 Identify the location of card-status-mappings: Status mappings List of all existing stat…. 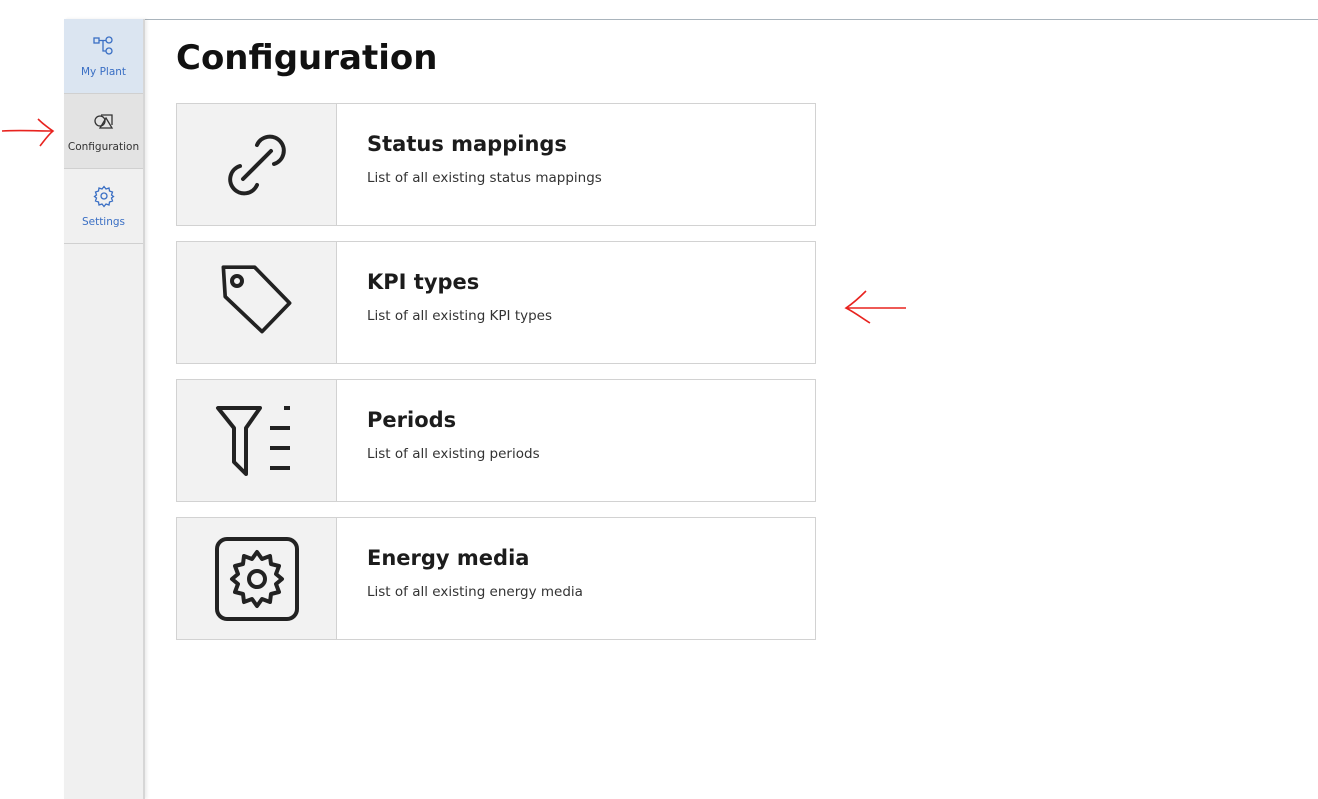
(496, 164).